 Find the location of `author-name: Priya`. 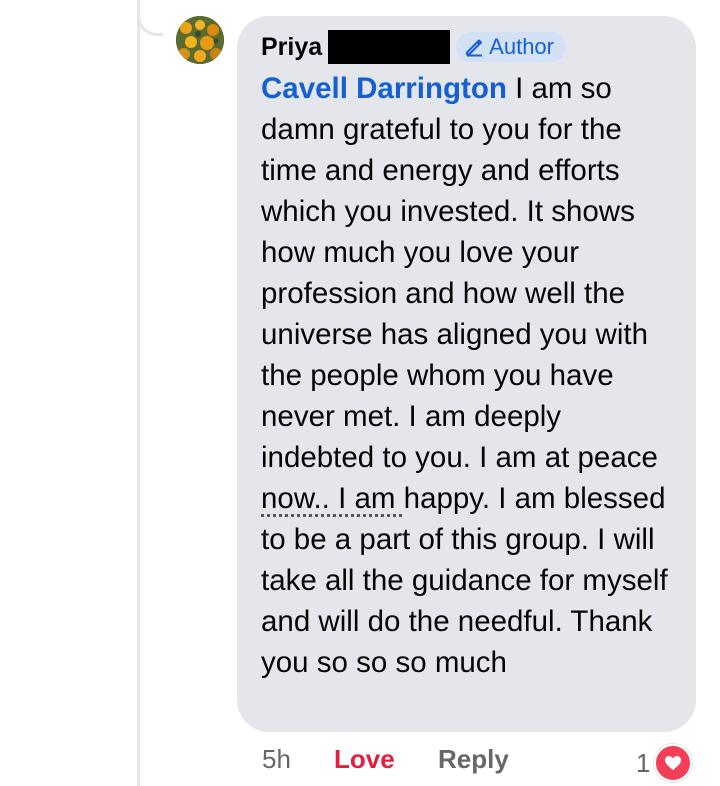

author-name: Priya is located at coordinates (291, 47).